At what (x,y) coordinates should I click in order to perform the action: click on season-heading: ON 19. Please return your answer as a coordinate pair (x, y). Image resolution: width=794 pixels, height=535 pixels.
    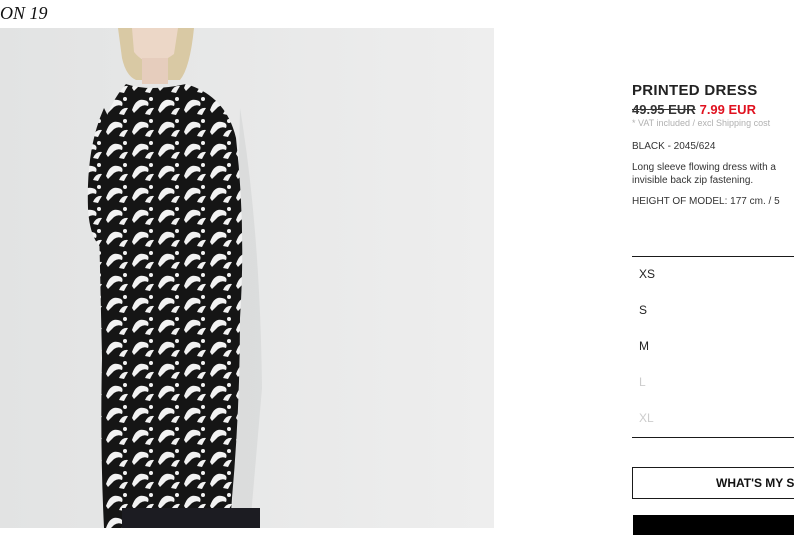
    Looking at the image, I should click on (24, 13).